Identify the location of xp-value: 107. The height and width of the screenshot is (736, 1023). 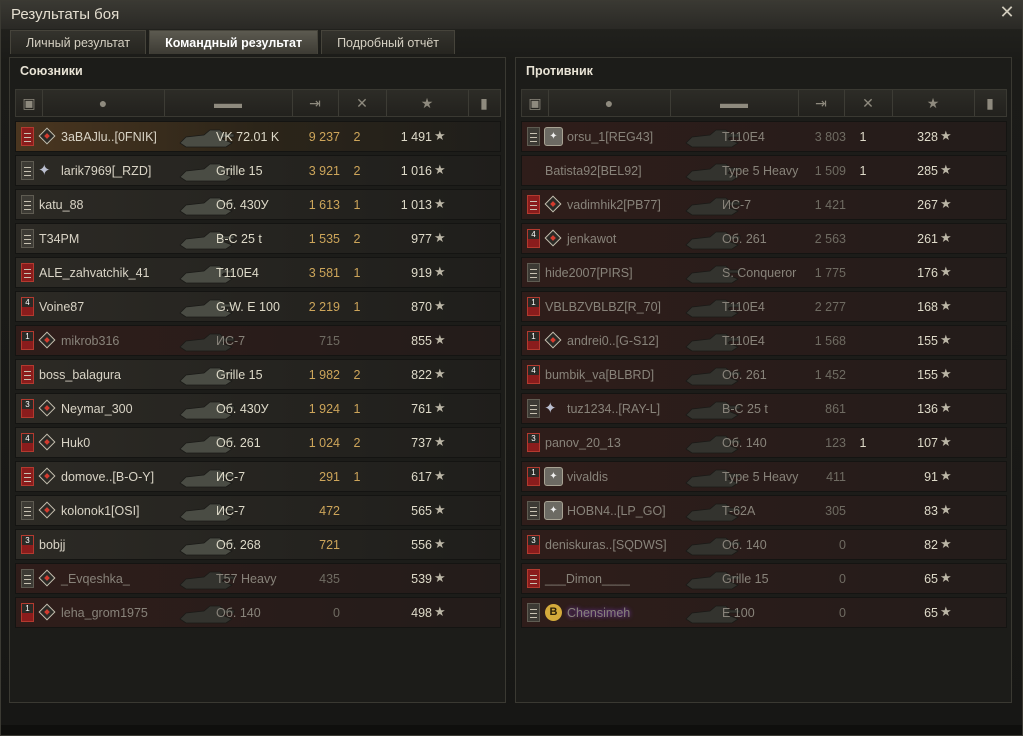
(927, 443).